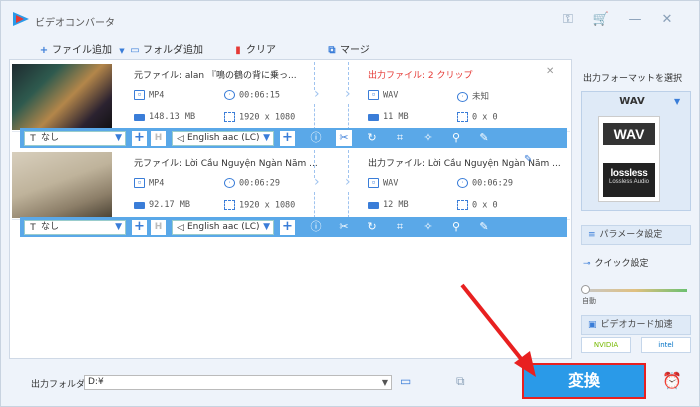 The width and height of the screenshot is (700, 407). I want to click on output-folder-field: D:¥ ▼, so click(238, 382).